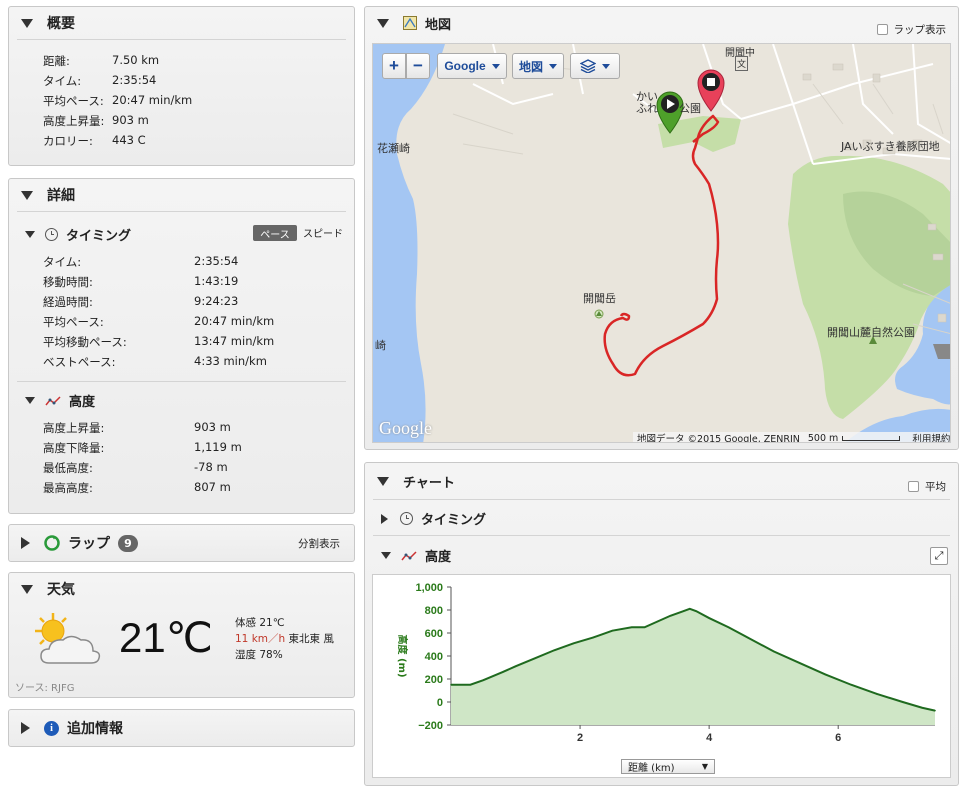  Describe the element at coordinates (433, 518) in the screenshot. I see `chart-timing-row: タイミング` at that location.